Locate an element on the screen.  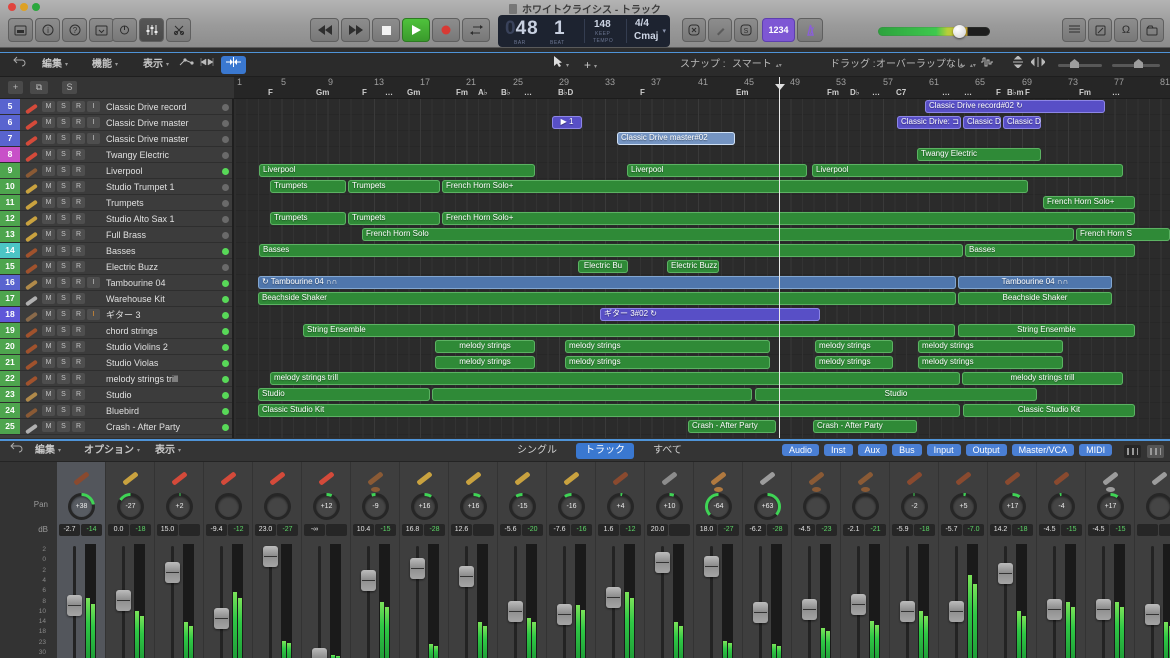
fader-db-value: 18.0 is located at coordinates (706, 530).